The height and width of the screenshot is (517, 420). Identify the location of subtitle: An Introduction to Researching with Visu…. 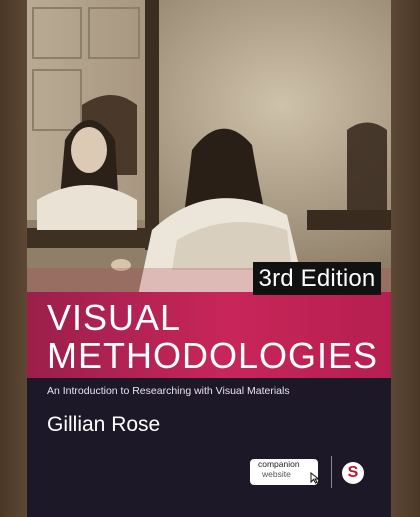
(168, 391).